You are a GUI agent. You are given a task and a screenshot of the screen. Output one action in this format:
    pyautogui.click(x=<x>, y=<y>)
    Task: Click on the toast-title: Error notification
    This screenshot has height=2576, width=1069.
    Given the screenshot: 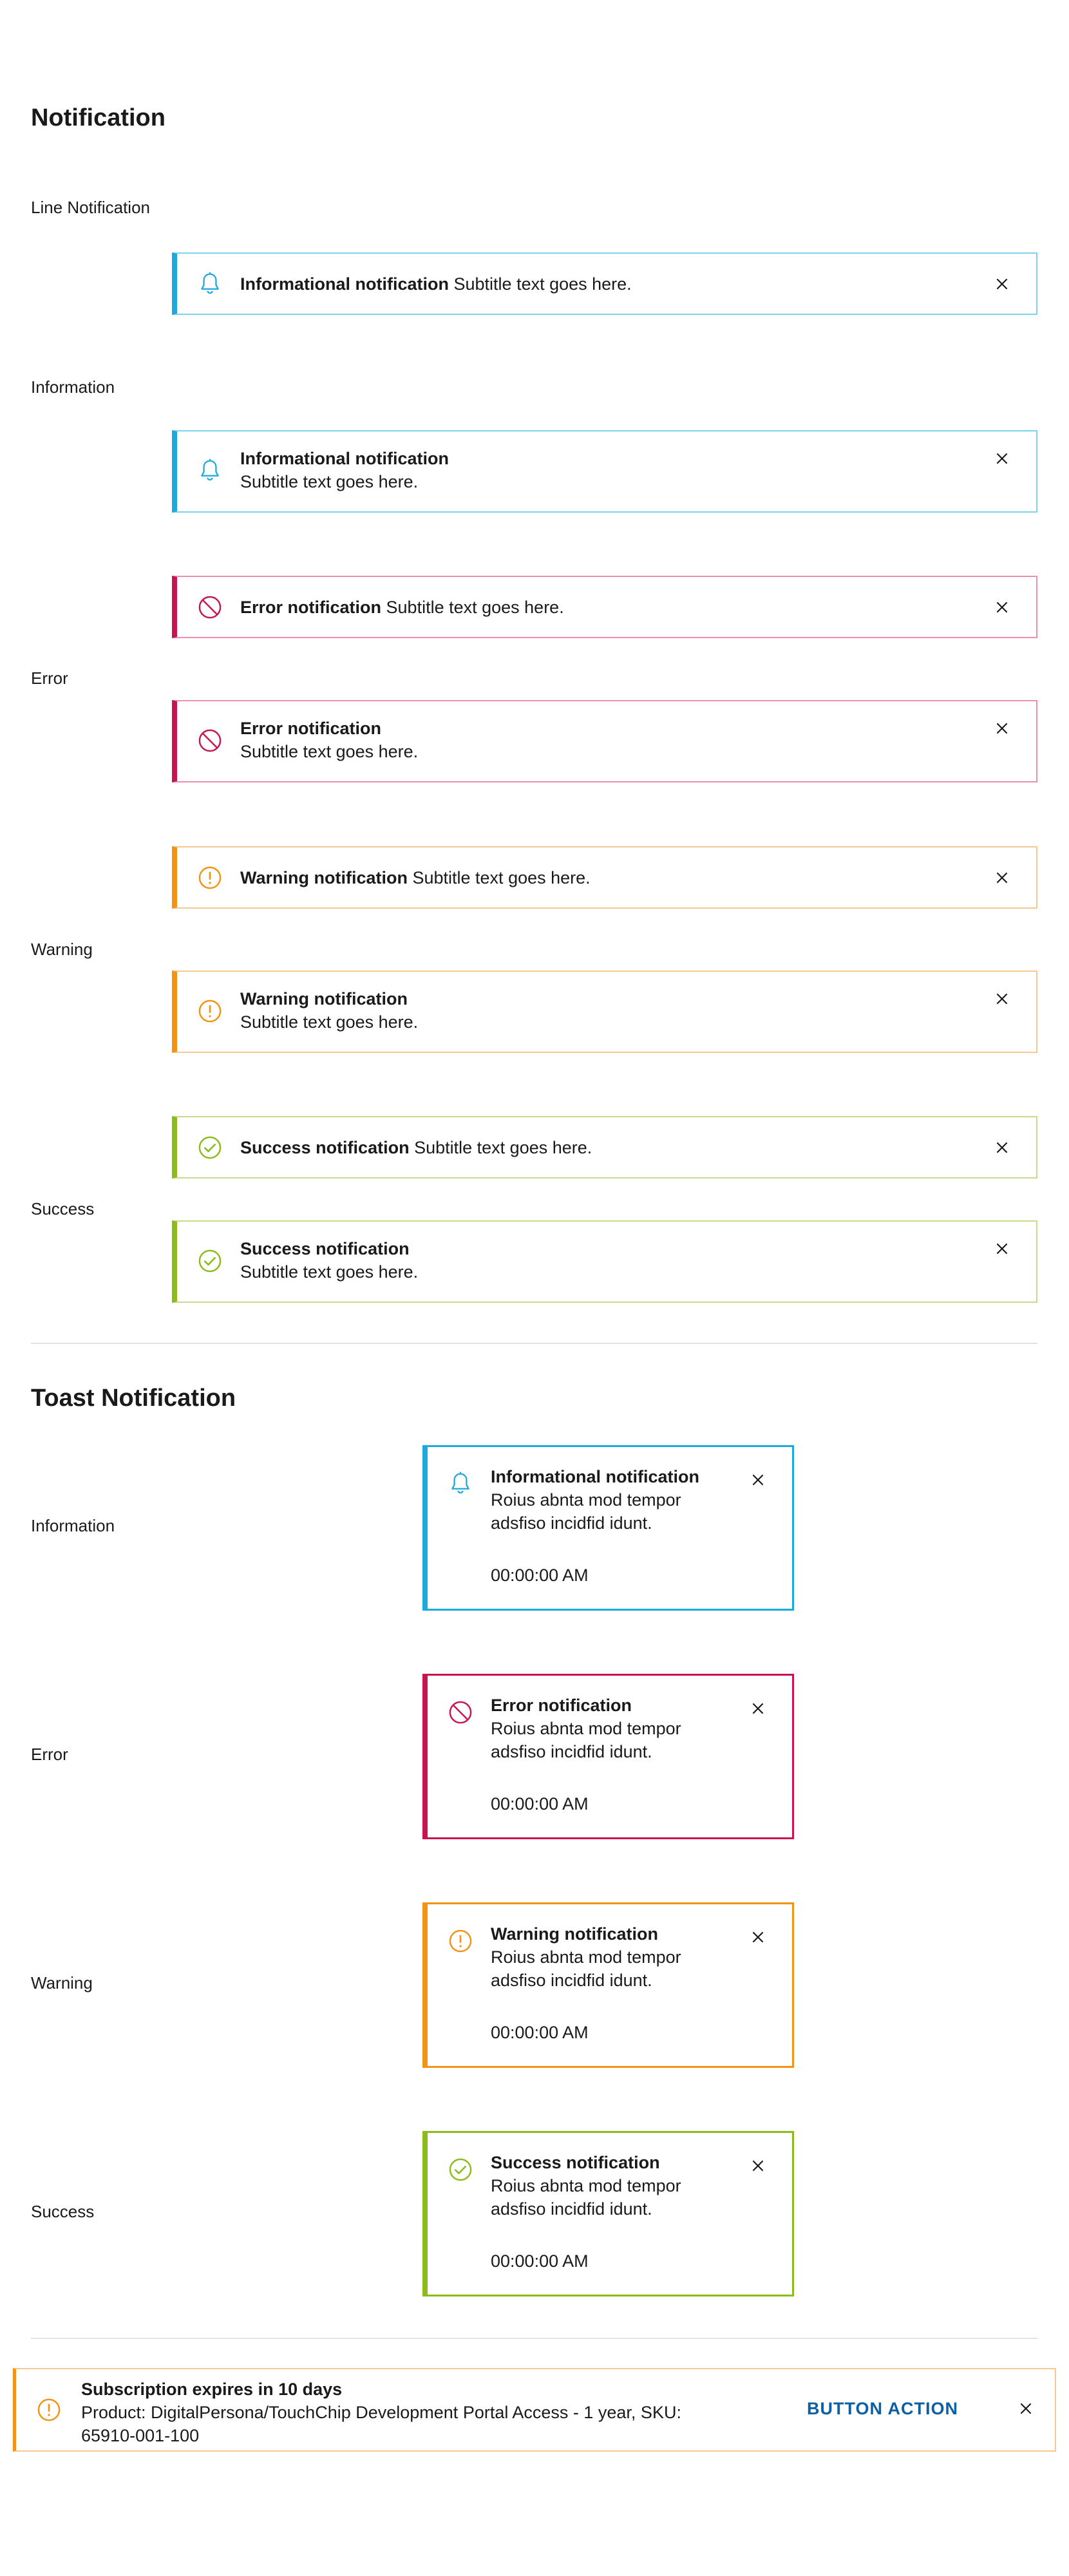 What is the action you would take?
    pyautogui.click(x=561, y=1706)
    